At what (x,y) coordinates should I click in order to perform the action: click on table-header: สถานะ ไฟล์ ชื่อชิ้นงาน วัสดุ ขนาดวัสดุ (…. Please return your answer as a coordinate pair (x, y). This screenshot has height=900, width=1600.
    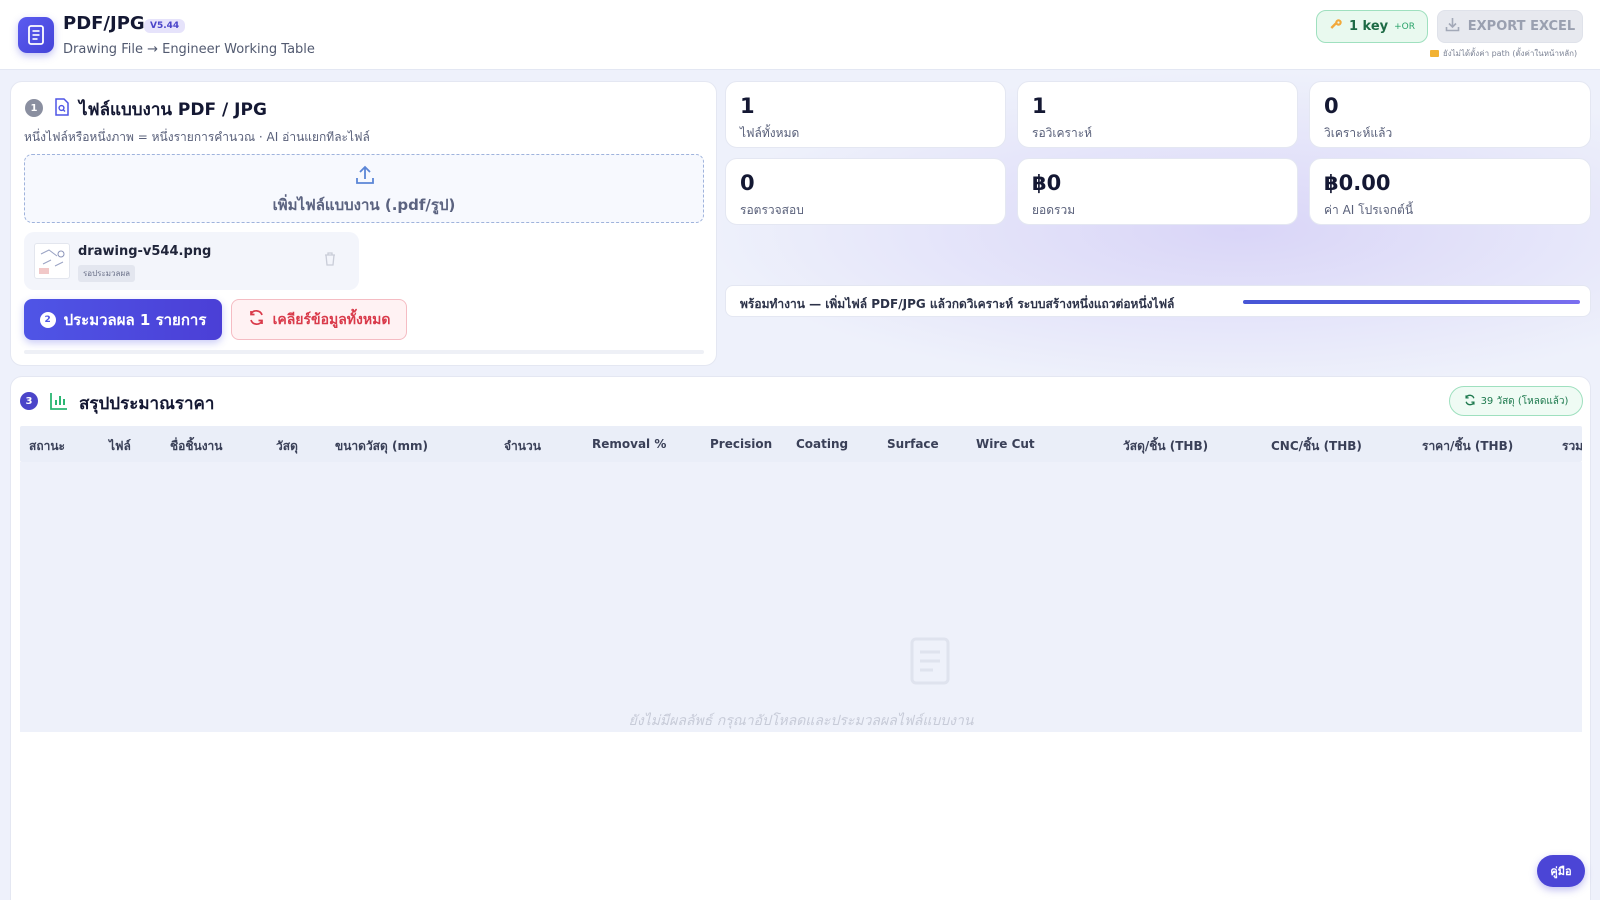
    Looking at the image, I should click on (801, 444).